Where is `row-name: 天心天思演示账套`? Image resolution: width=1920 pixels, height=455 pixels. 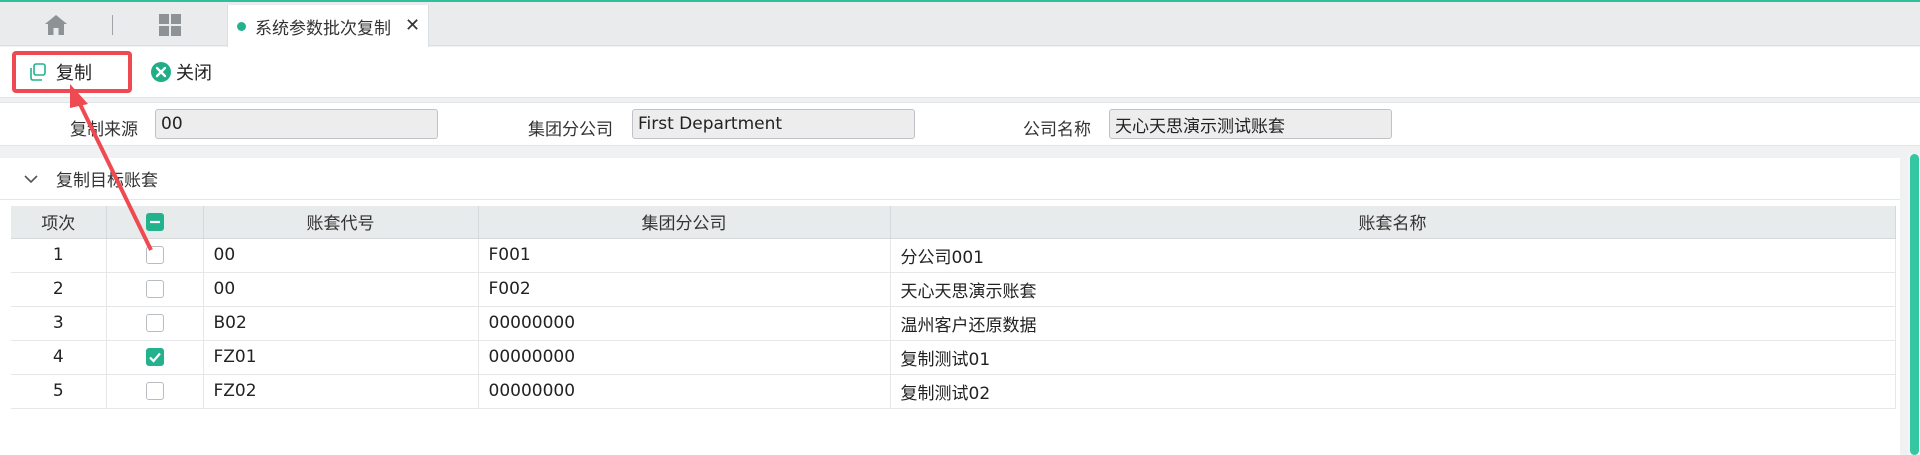 row-name: 天心天思演示账套 is located at coordinates (1393, 289).